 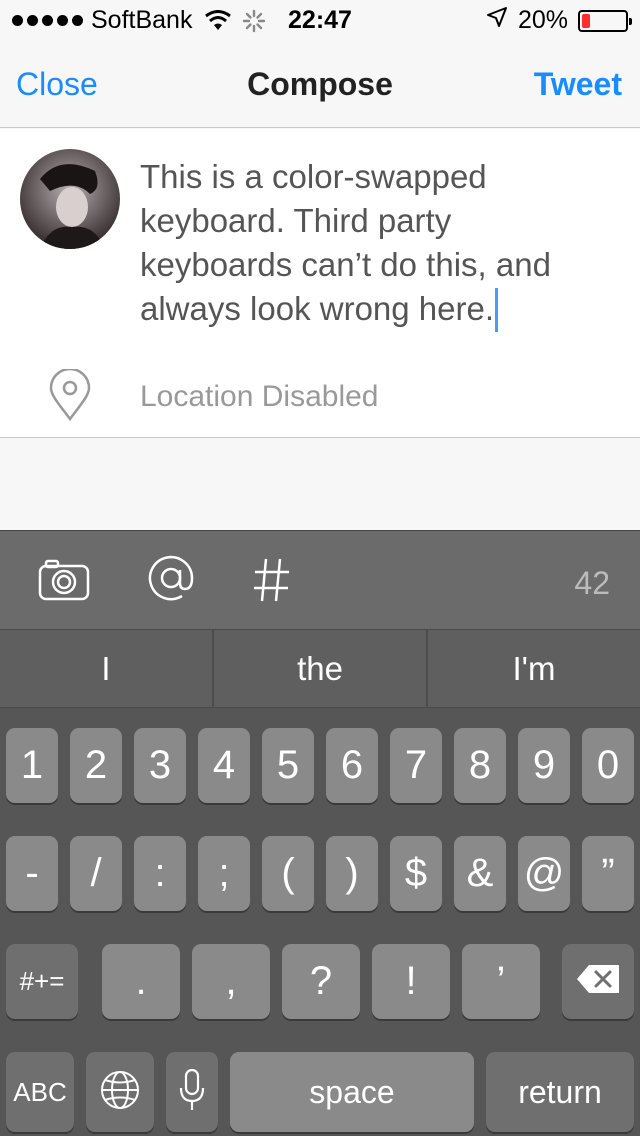 What do you see at coordinates (320, 84) in the screenshot?
I see `nav-bar: Close Compose Tweet` at bounding box center [320, 84].